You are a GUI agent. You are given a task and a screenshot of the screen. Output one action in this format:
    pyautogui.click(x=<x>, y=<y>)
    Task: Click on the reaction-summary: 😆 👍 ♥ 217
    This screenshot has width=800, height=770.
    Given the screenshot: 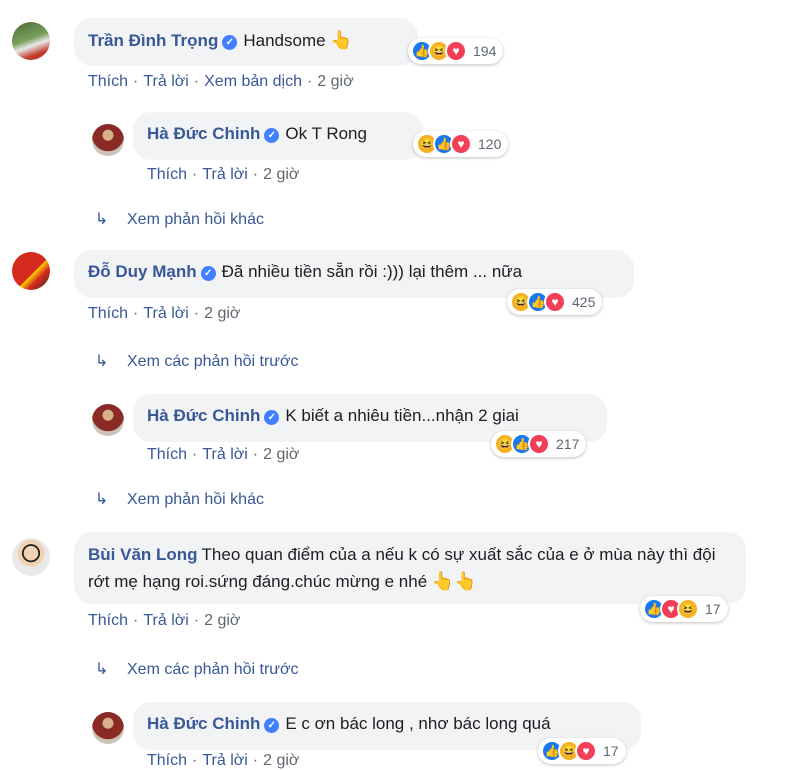 What is the action you would take?
    pyautogui.click(x=539, y=444)
    